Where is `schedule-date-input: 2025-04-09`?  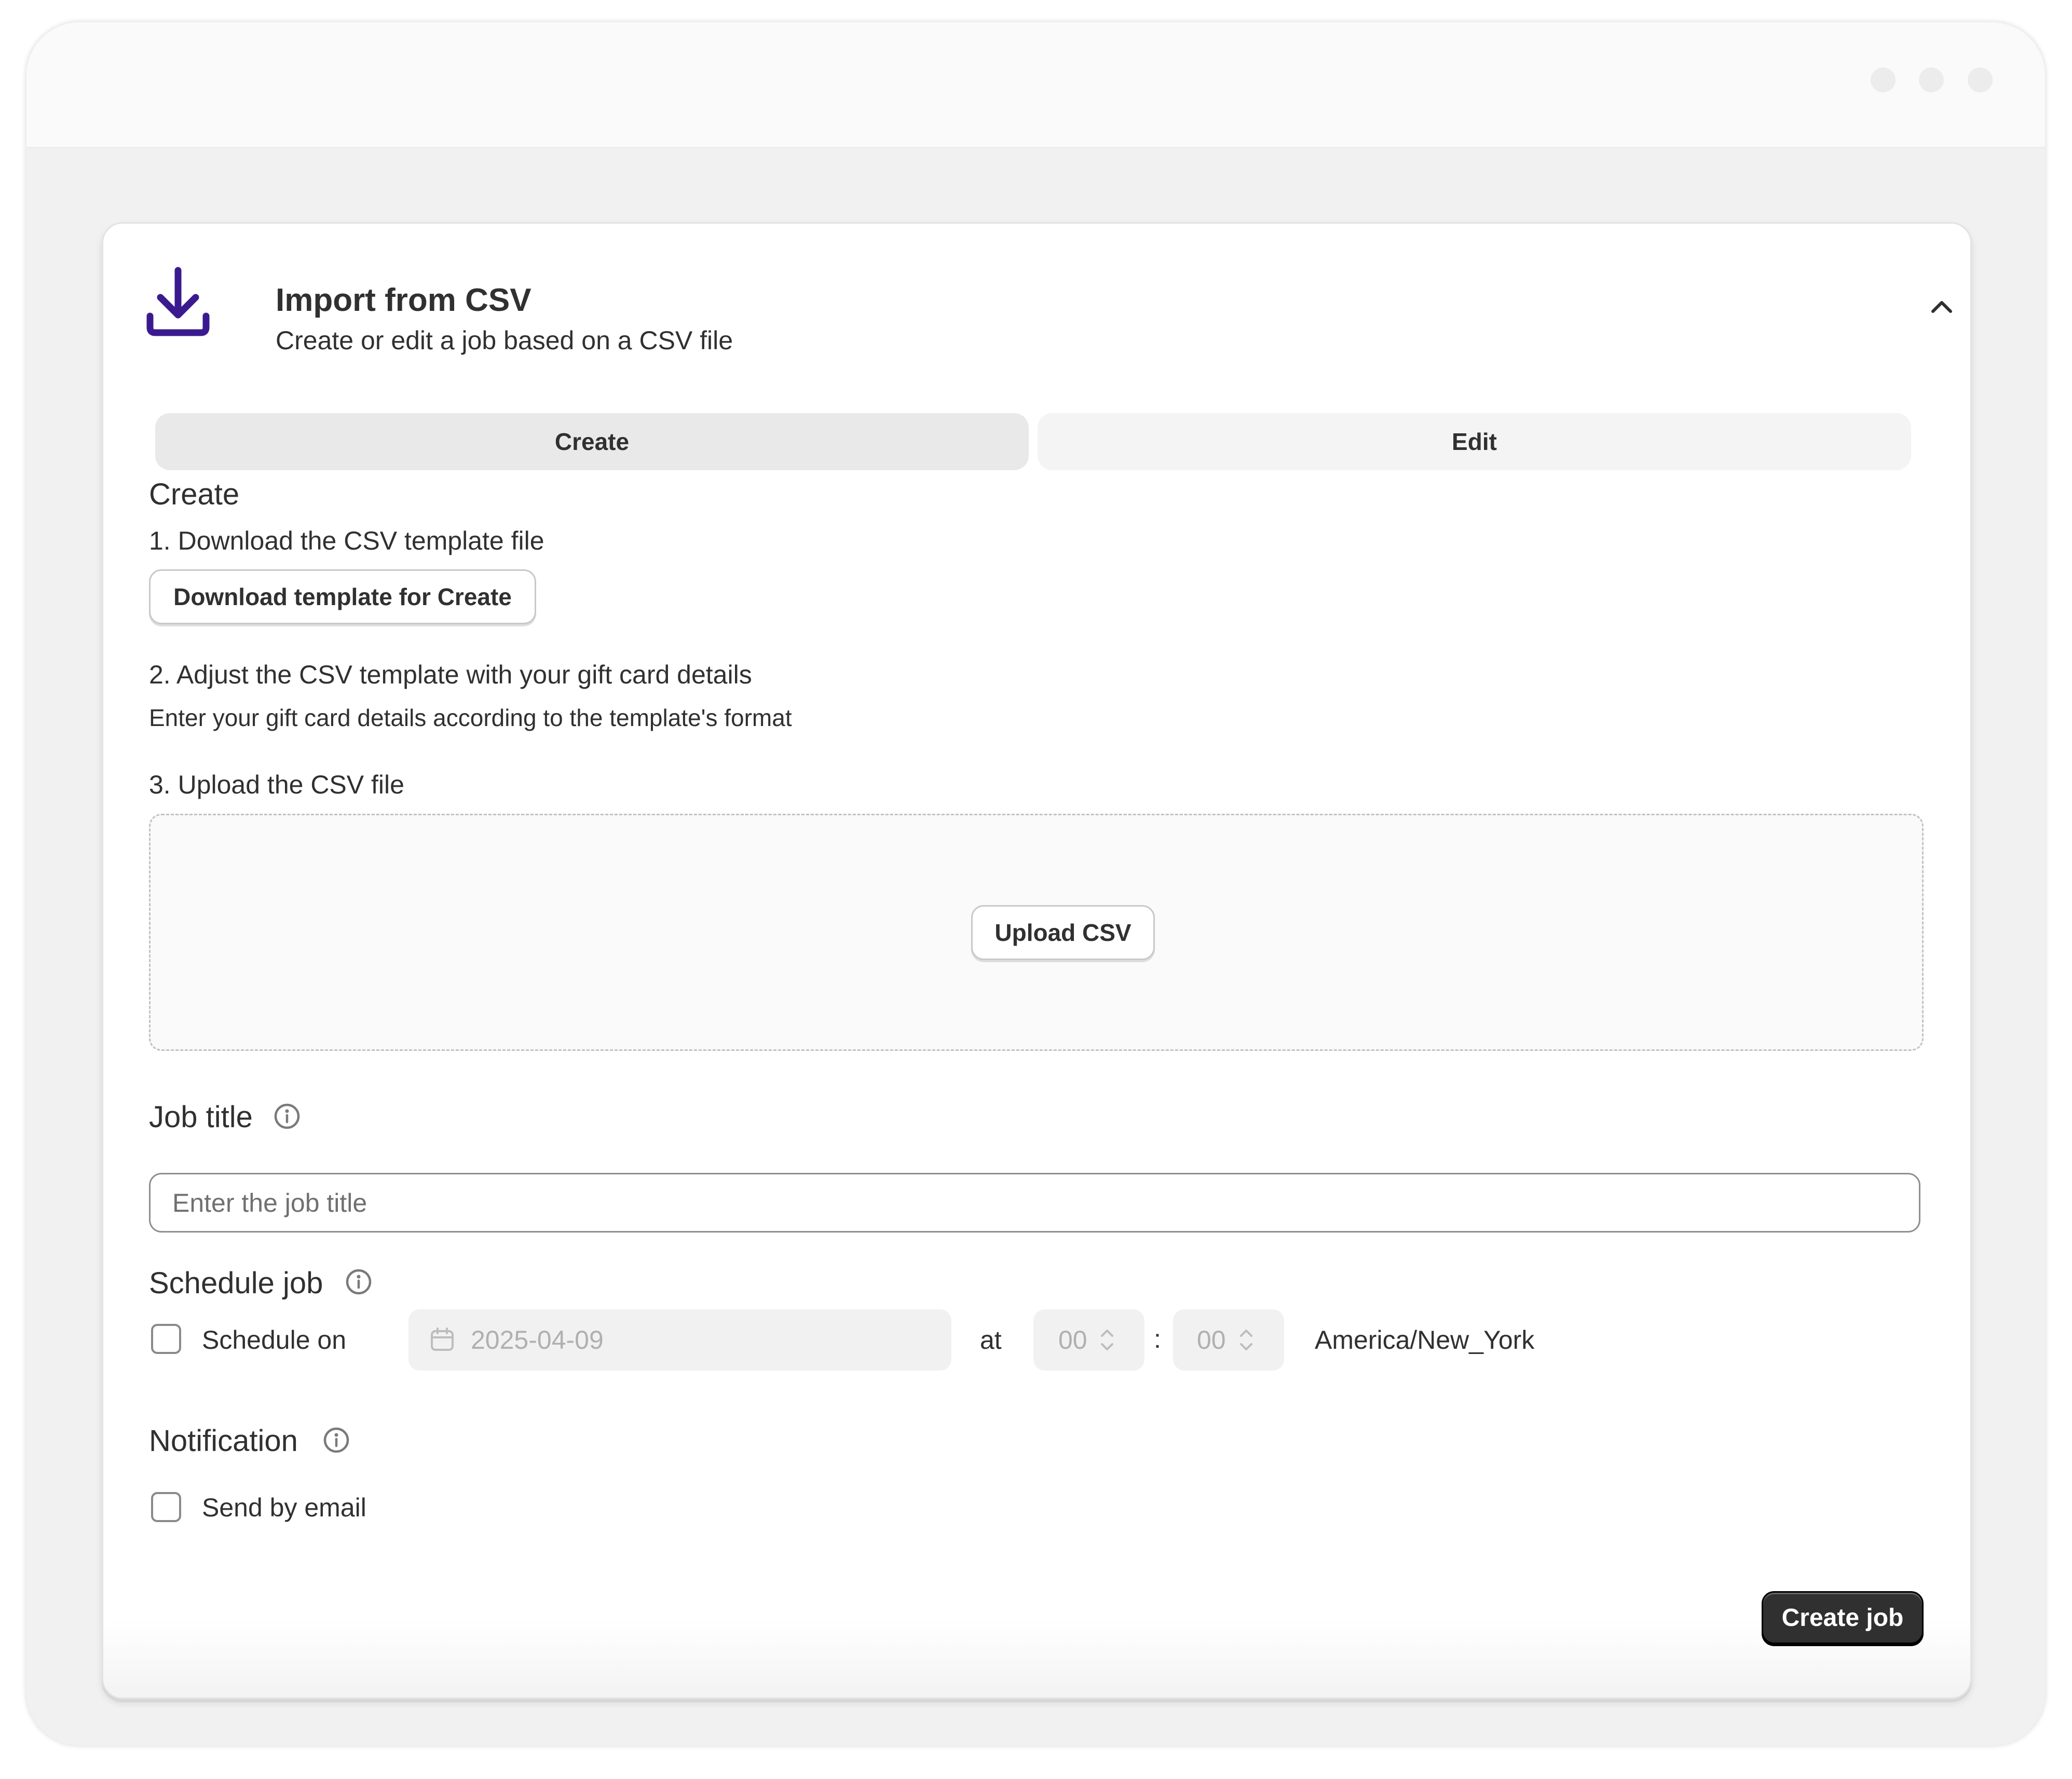 schedule-date-input: 2025-04-09 is located at coordinates (679, 1340).